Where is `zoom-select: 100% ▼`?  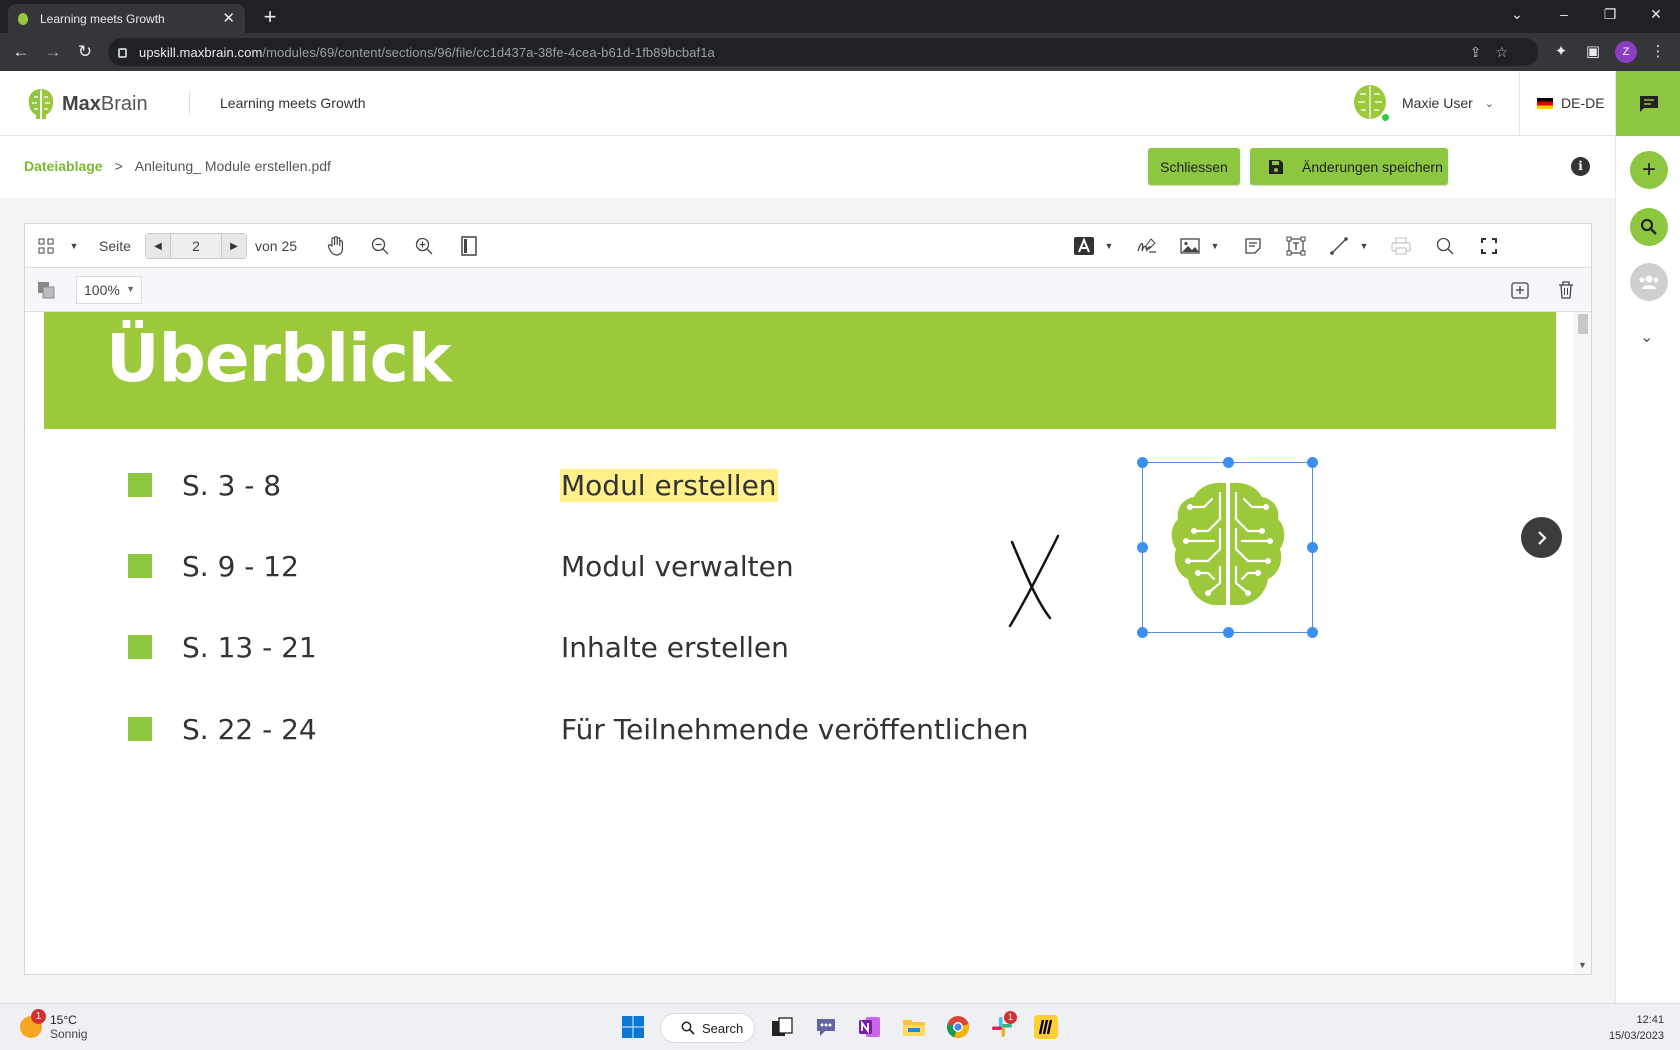 zoom-select: 100% ▼ is located at coordinates (109, 290).